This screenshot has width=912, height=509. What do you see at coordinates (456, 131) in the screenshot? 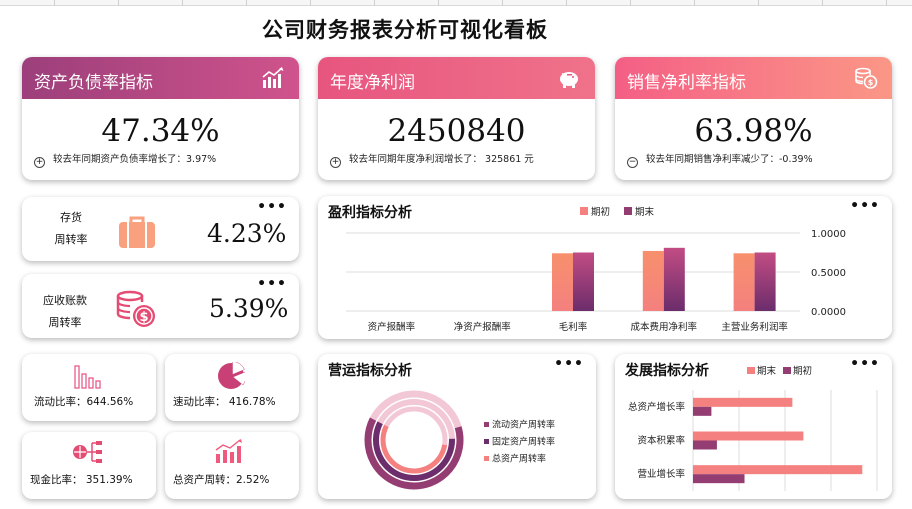
I see `kpi-value: 2450840` at bounding box center [456, 131].